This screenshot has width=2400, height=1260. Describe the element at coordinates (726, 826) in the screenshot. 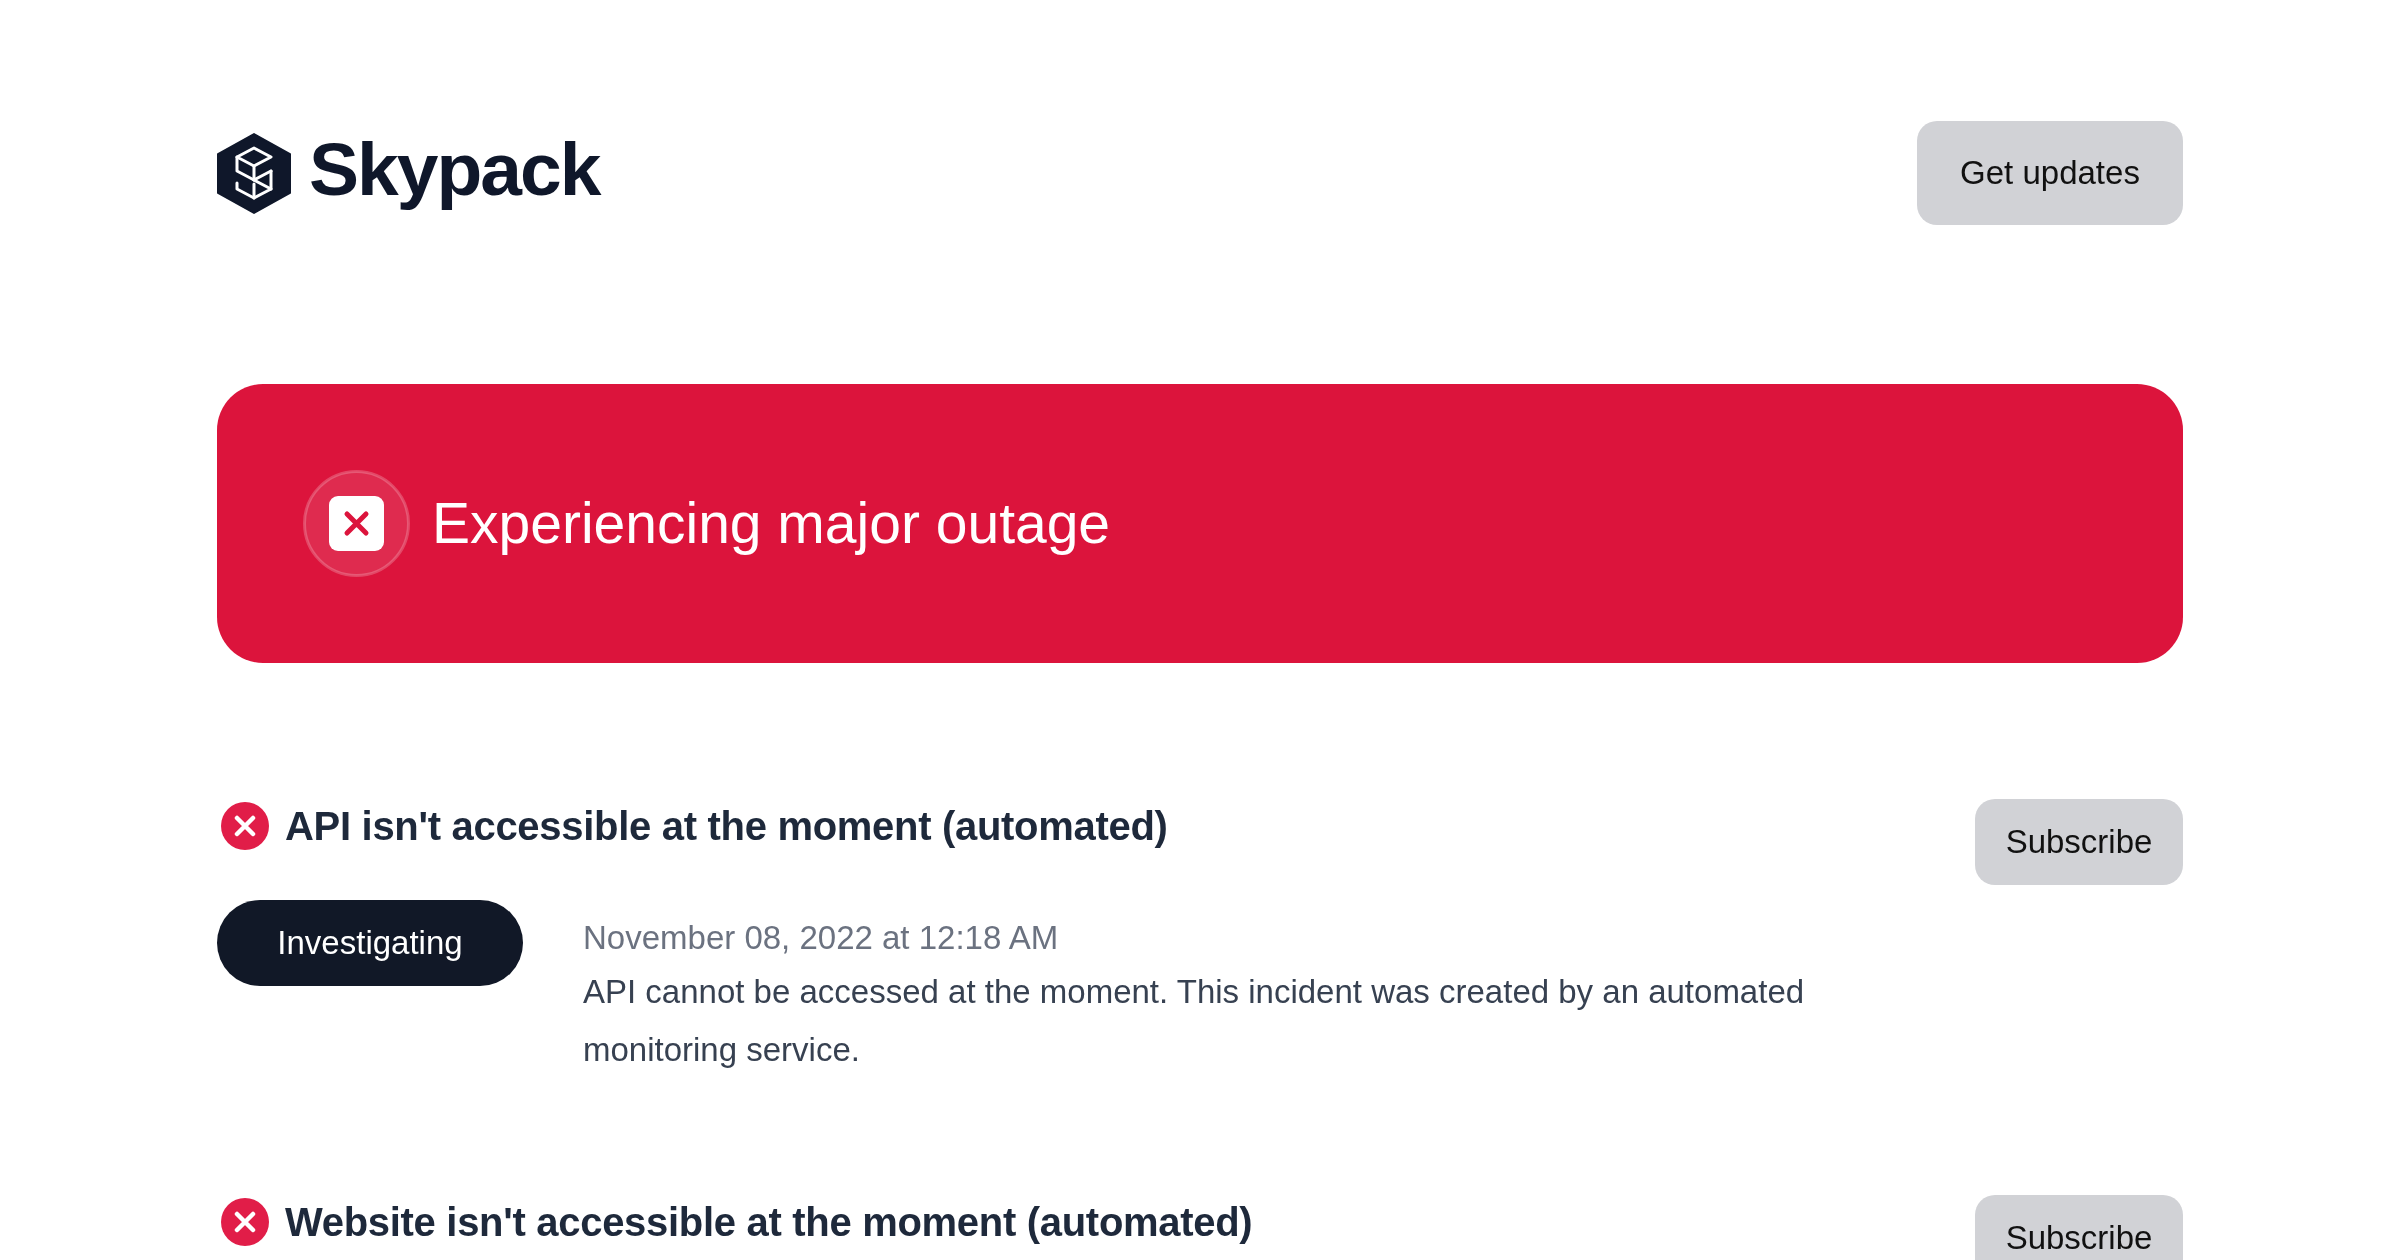

I see `incident-title: API isn't accessible at the moment (automated)` at that location.